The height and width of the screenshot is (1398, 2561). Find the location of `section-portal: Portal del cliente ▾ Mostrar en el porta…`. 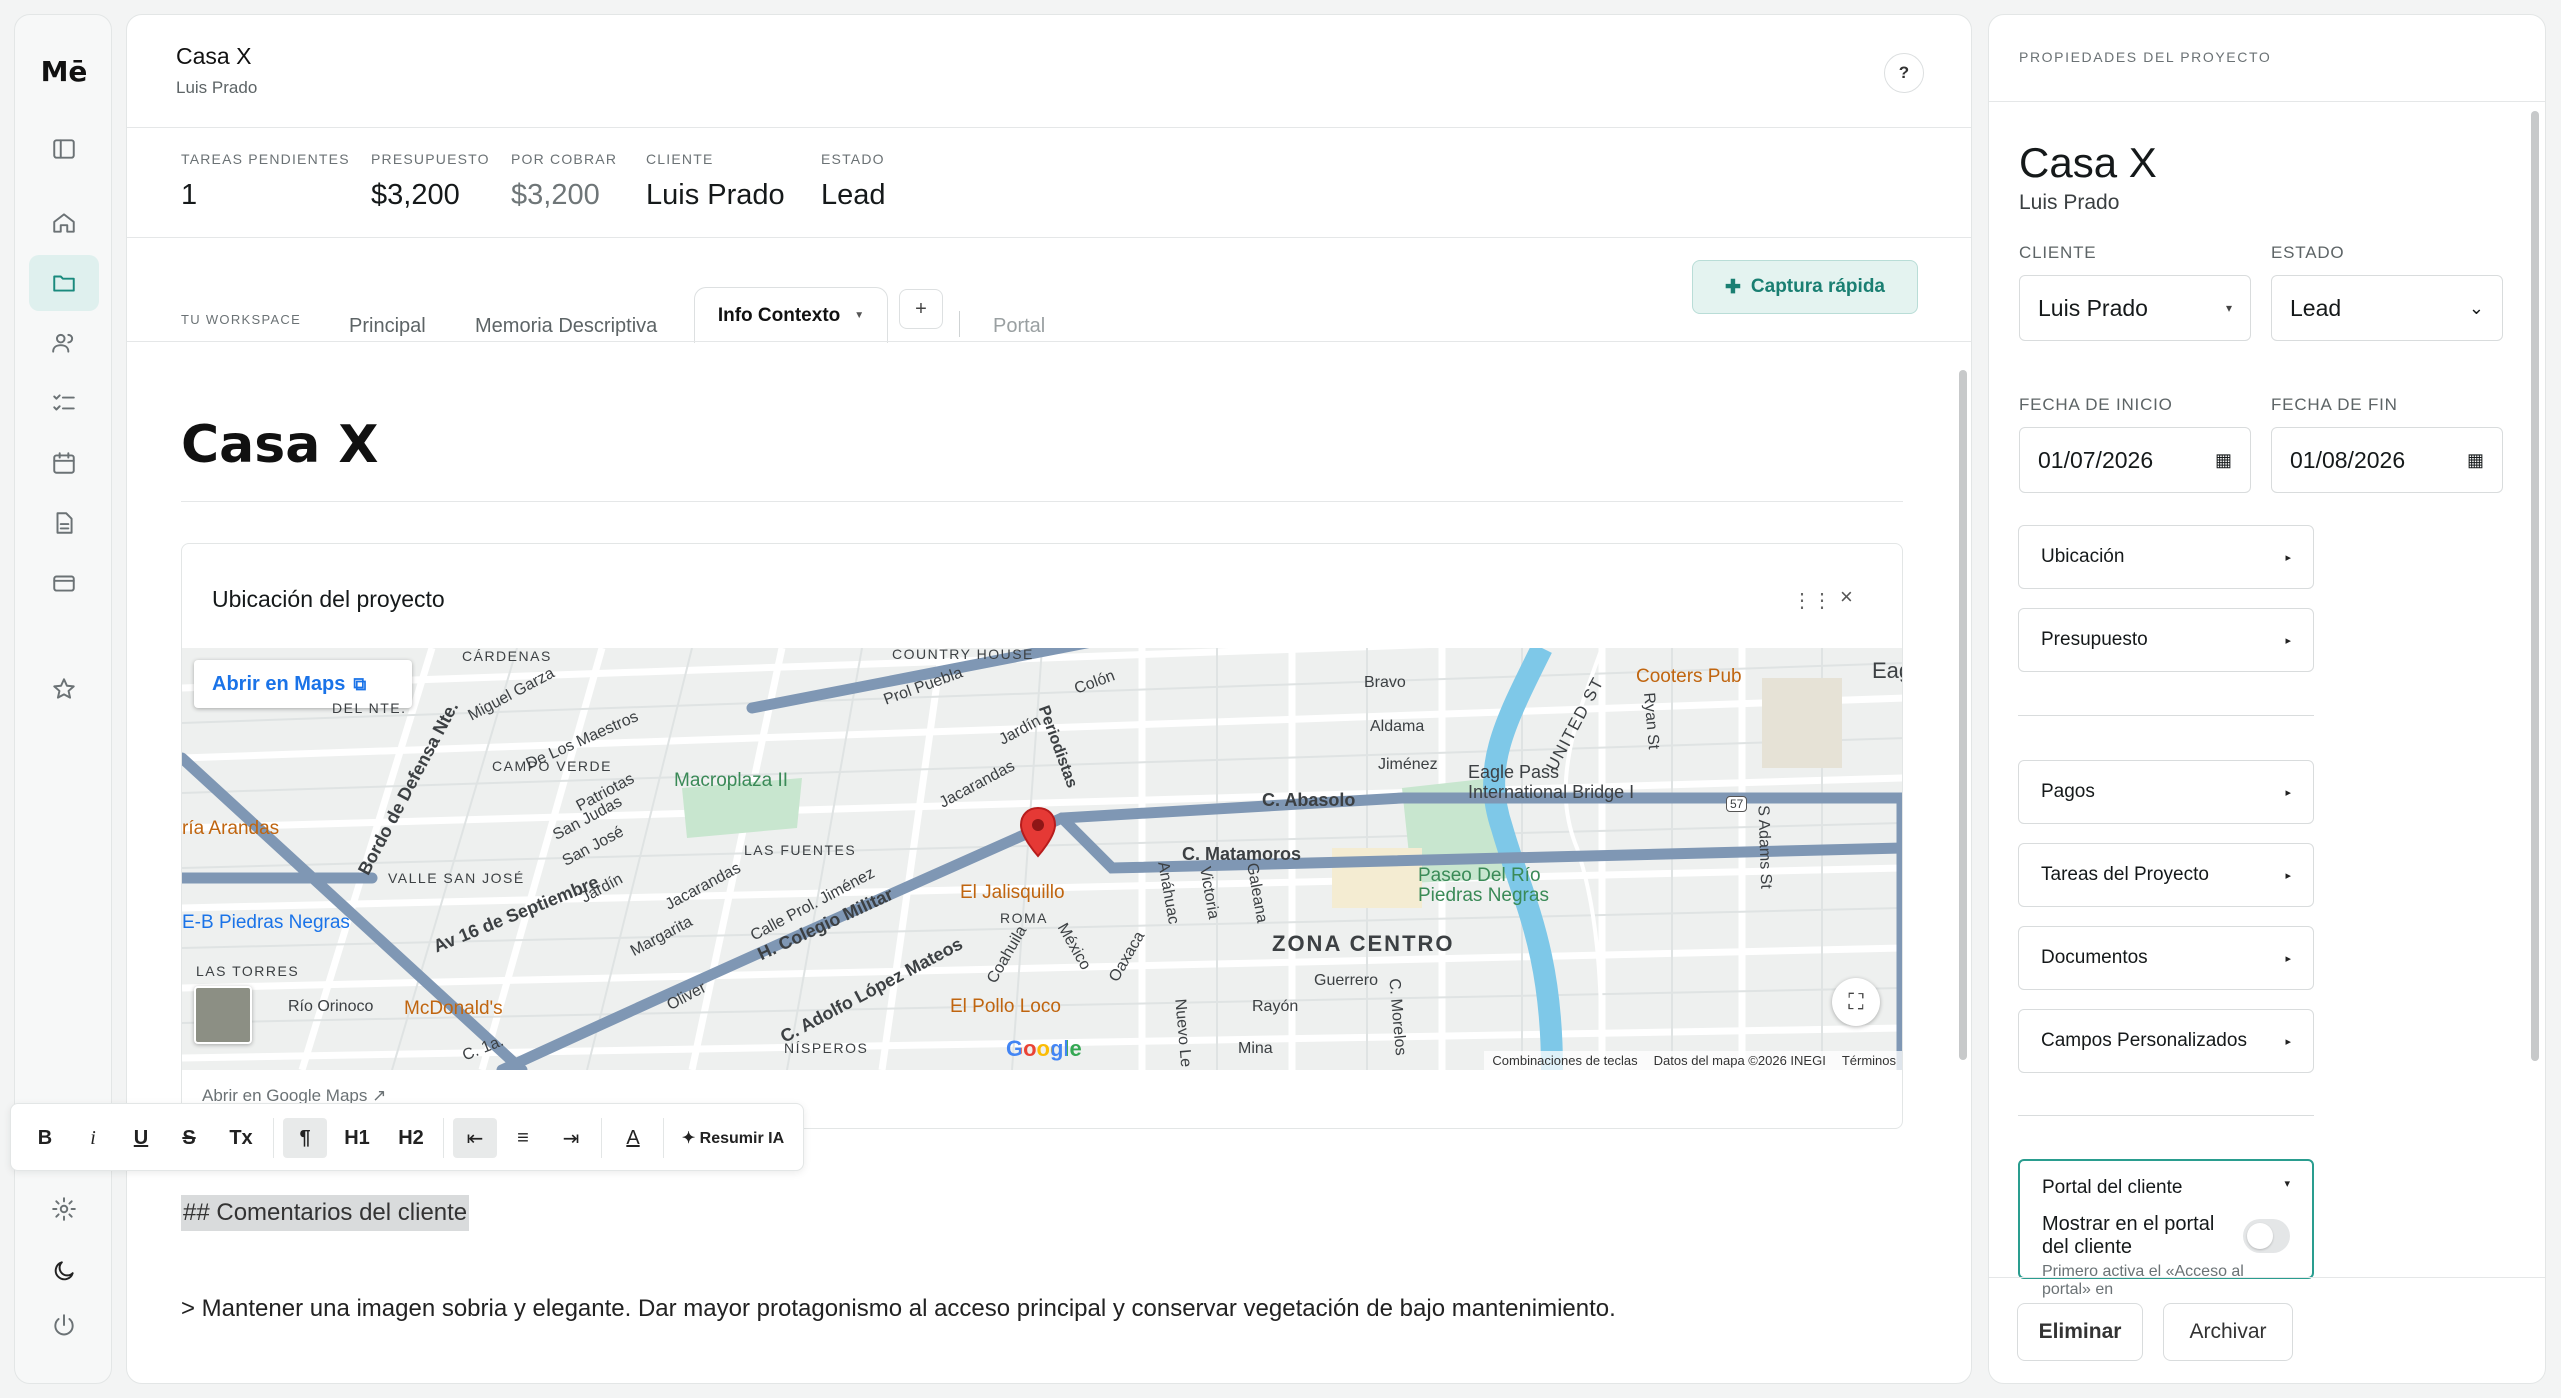

section-portal: Portal del cliente ▾ Mostrar en el porta… is located at coordinates (2166, 1228).